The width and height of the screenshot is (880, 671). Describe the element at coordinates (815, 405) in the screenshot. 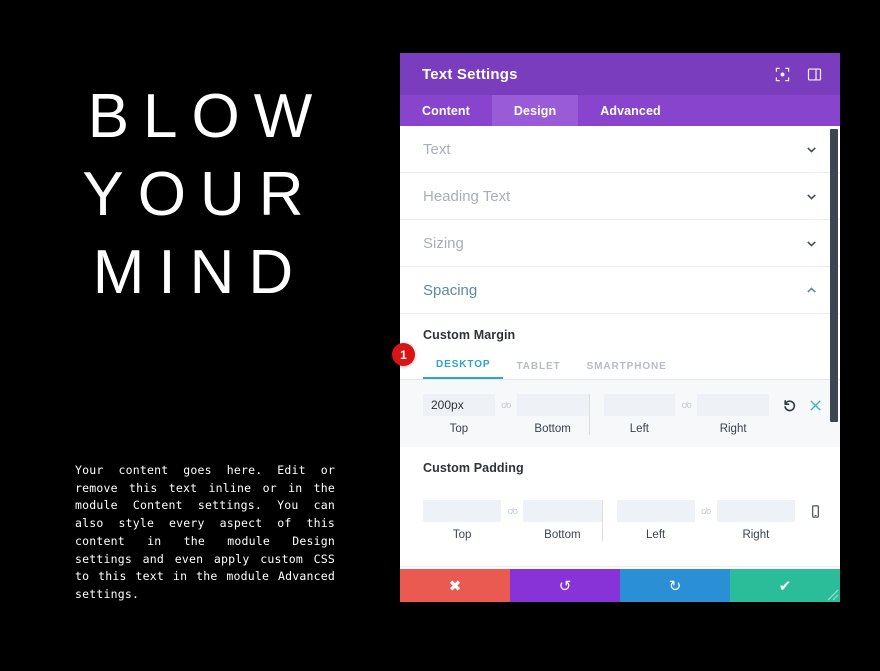

I see `clear-icon` at that location.